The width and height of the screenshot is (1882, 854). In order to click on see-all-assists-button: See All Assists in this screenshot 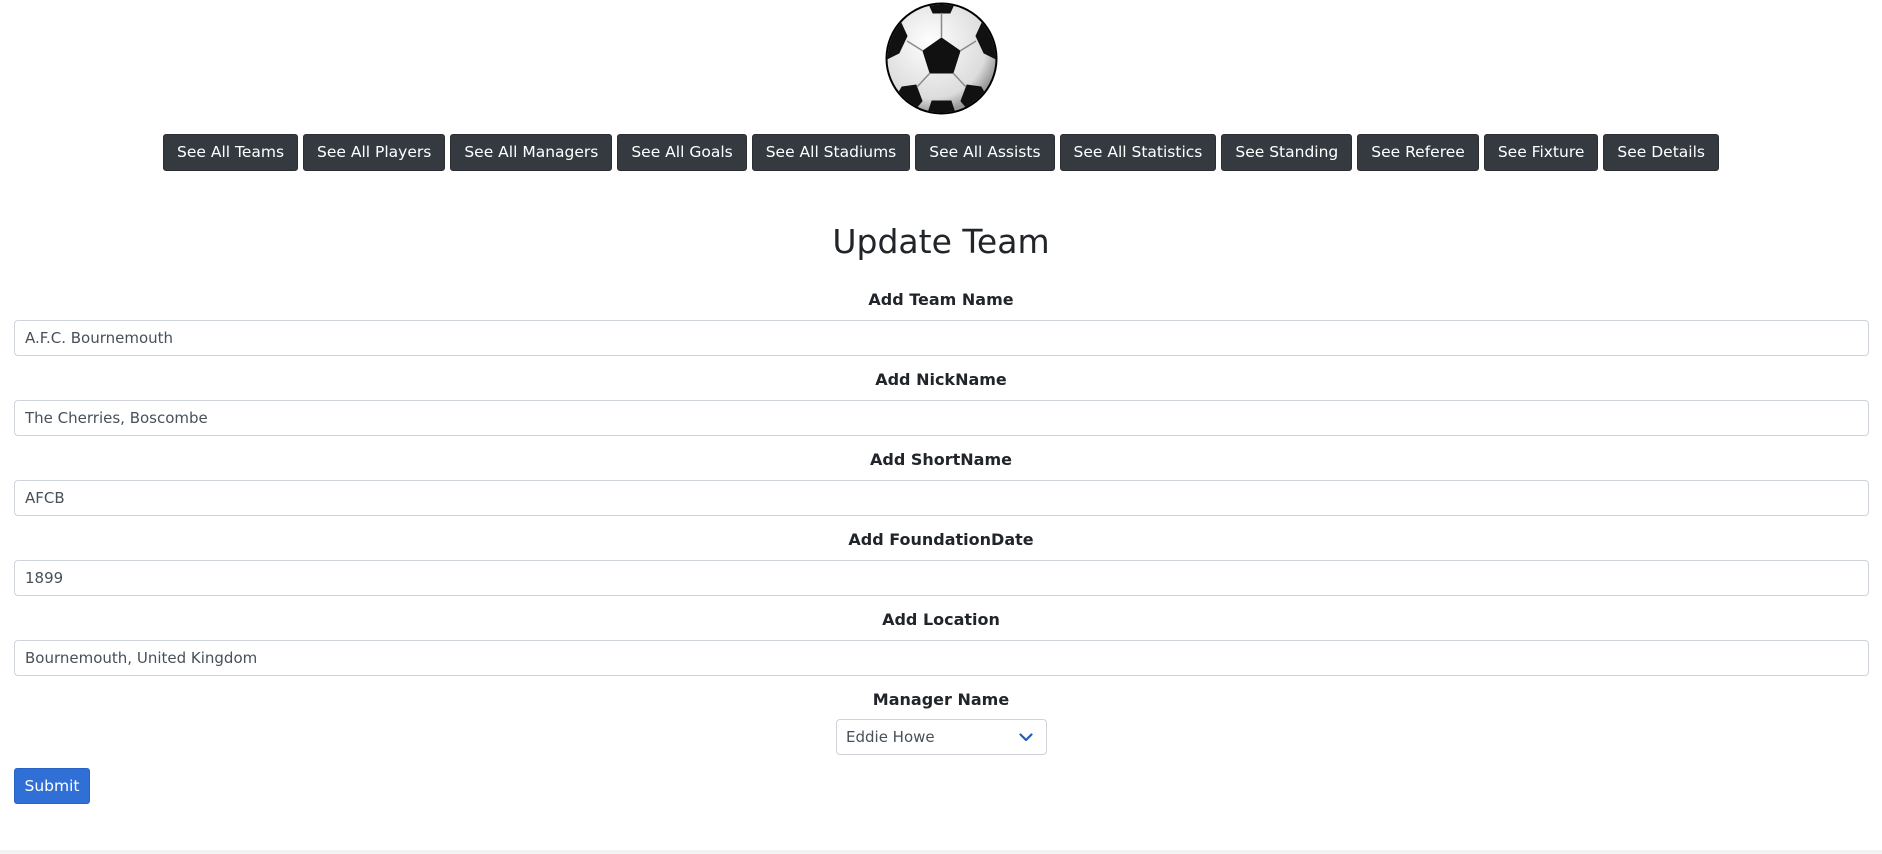, I will do `click(985, 152)`.